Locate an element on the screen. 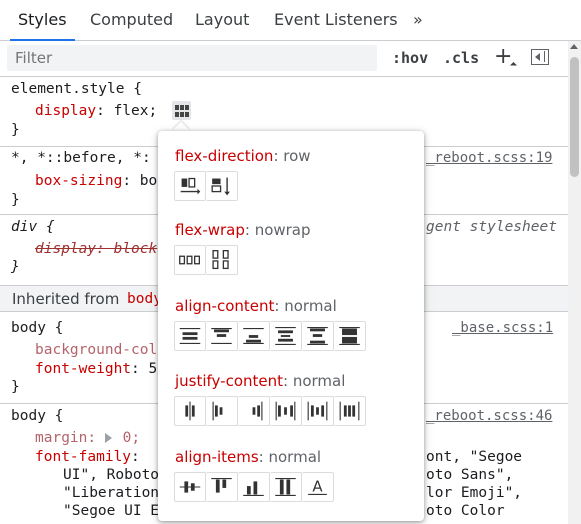  align-items-flex-end-button is located at coordinates (254, 487).